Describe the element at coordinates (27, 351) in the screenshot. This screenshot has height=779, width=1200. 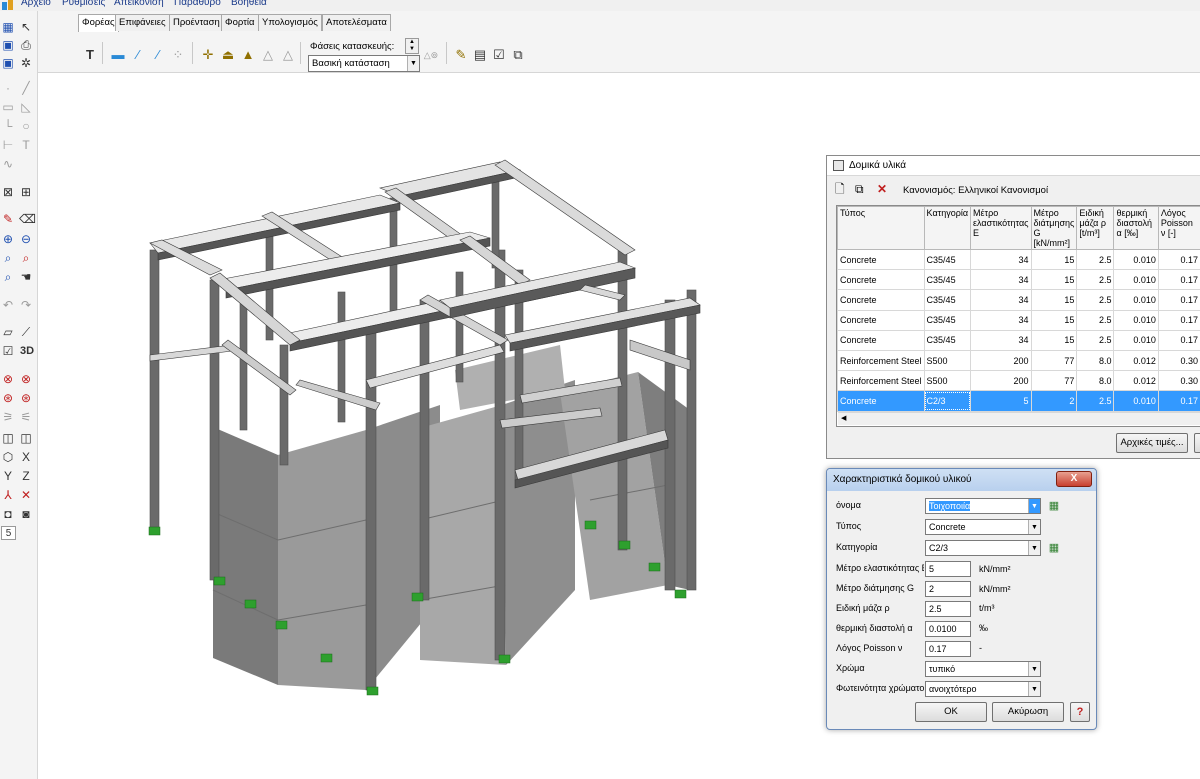
I see `view-3d-button: 3D` at that location.